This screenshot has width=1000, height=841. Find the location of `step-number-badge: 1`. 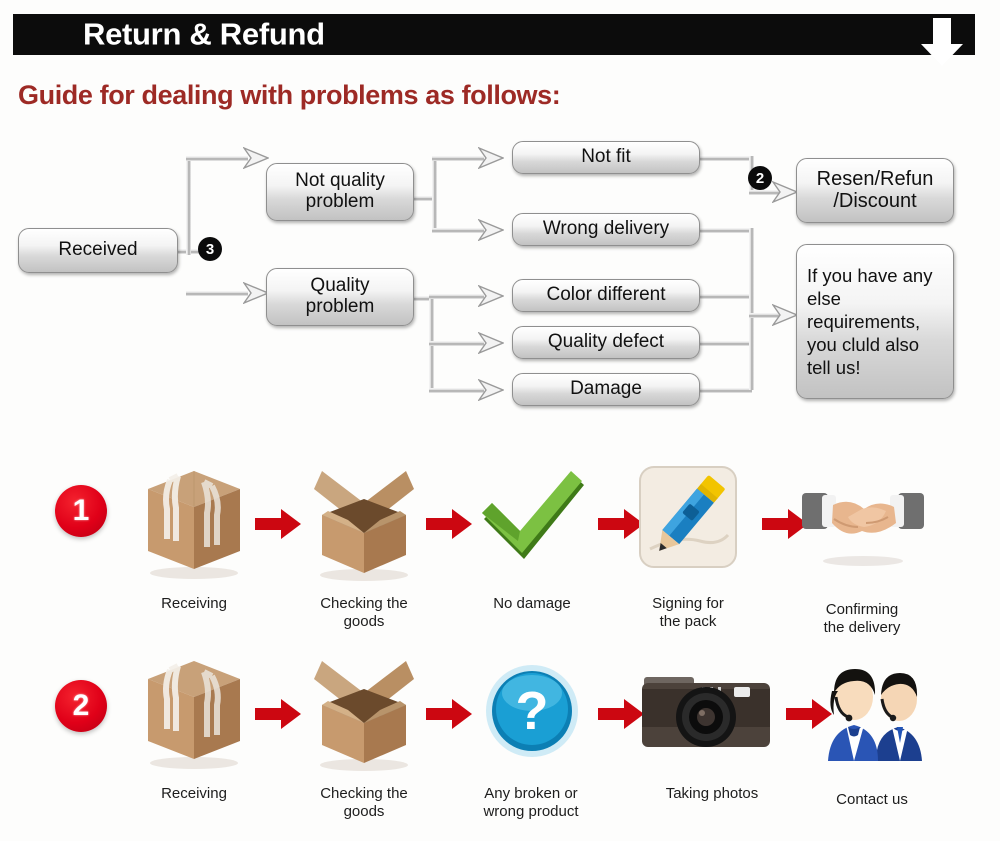

step-number-badge: 1 is located at coordinates (81, 511).